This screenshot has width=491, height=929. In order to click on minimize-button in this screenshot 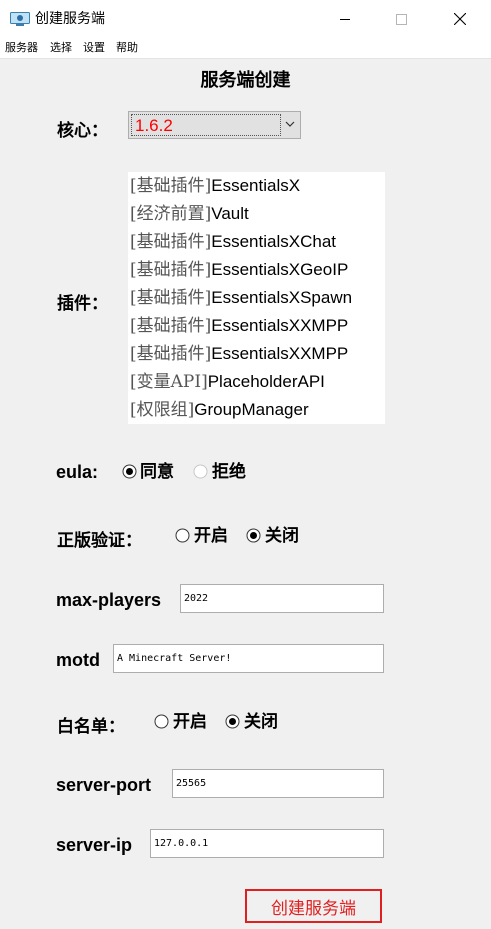, I will do `click(345, 19)`.